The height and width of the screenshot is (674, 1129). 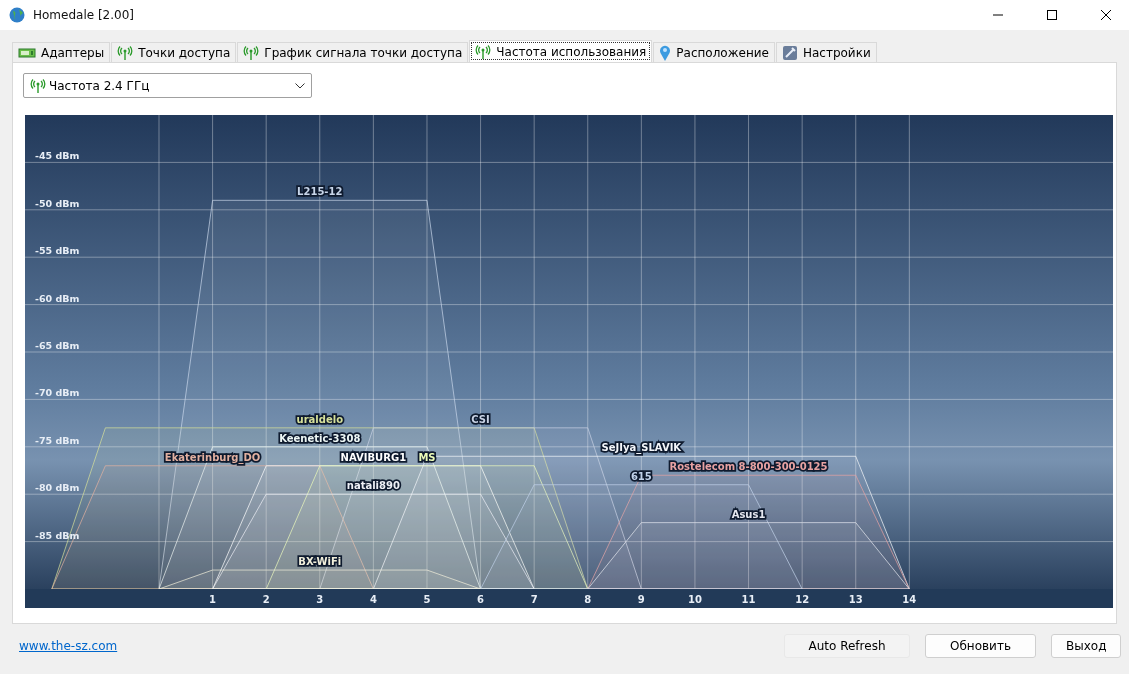 I want to click on footer-button: Обновить, so click(x=980, y=646).